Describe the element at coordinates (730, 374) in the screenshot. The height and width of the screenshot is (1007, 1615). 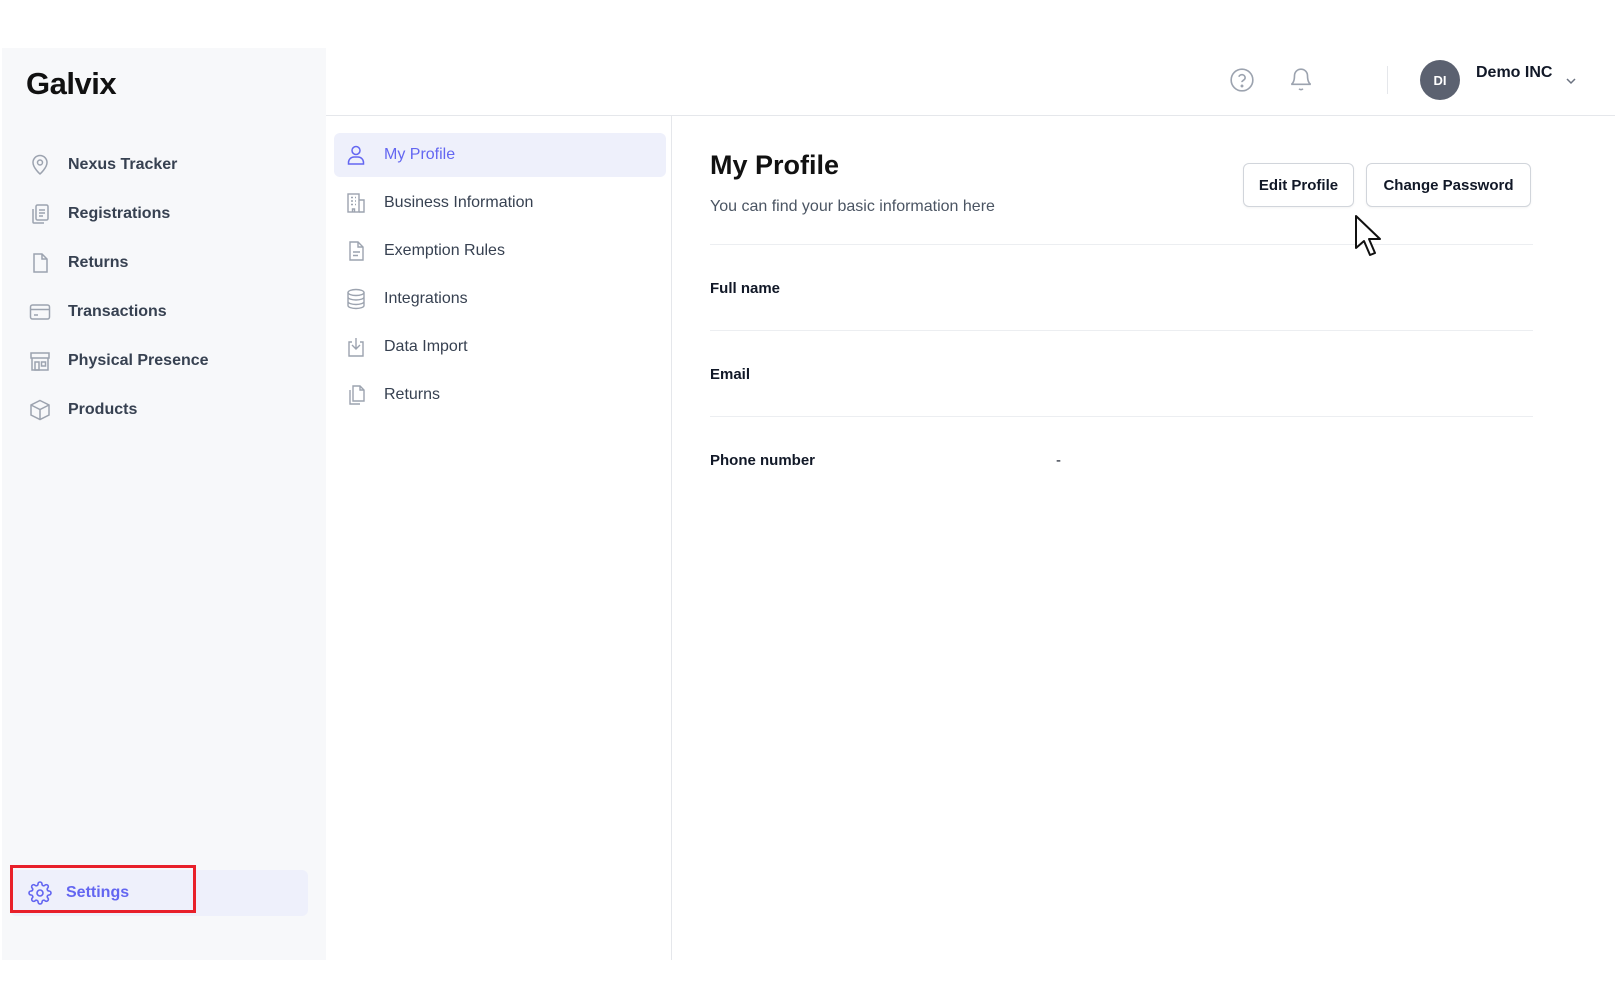
I see `email-label: Email` at that location.